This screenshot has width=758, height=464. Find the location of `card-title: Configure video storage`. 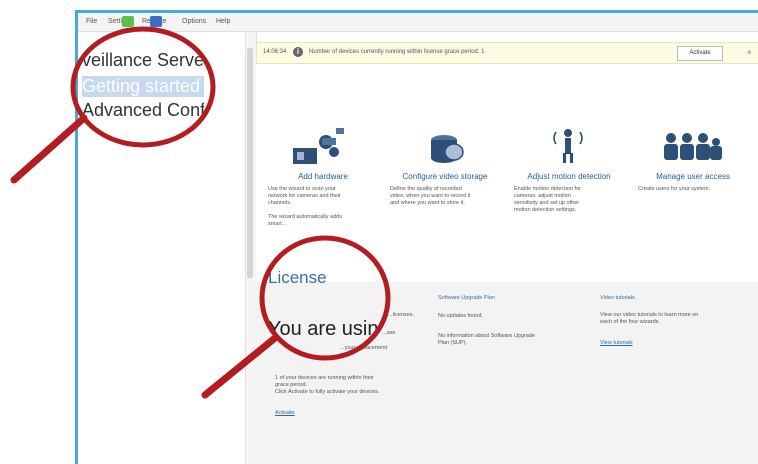

card-title: Configure video storage is located at coordinates (445, 176).